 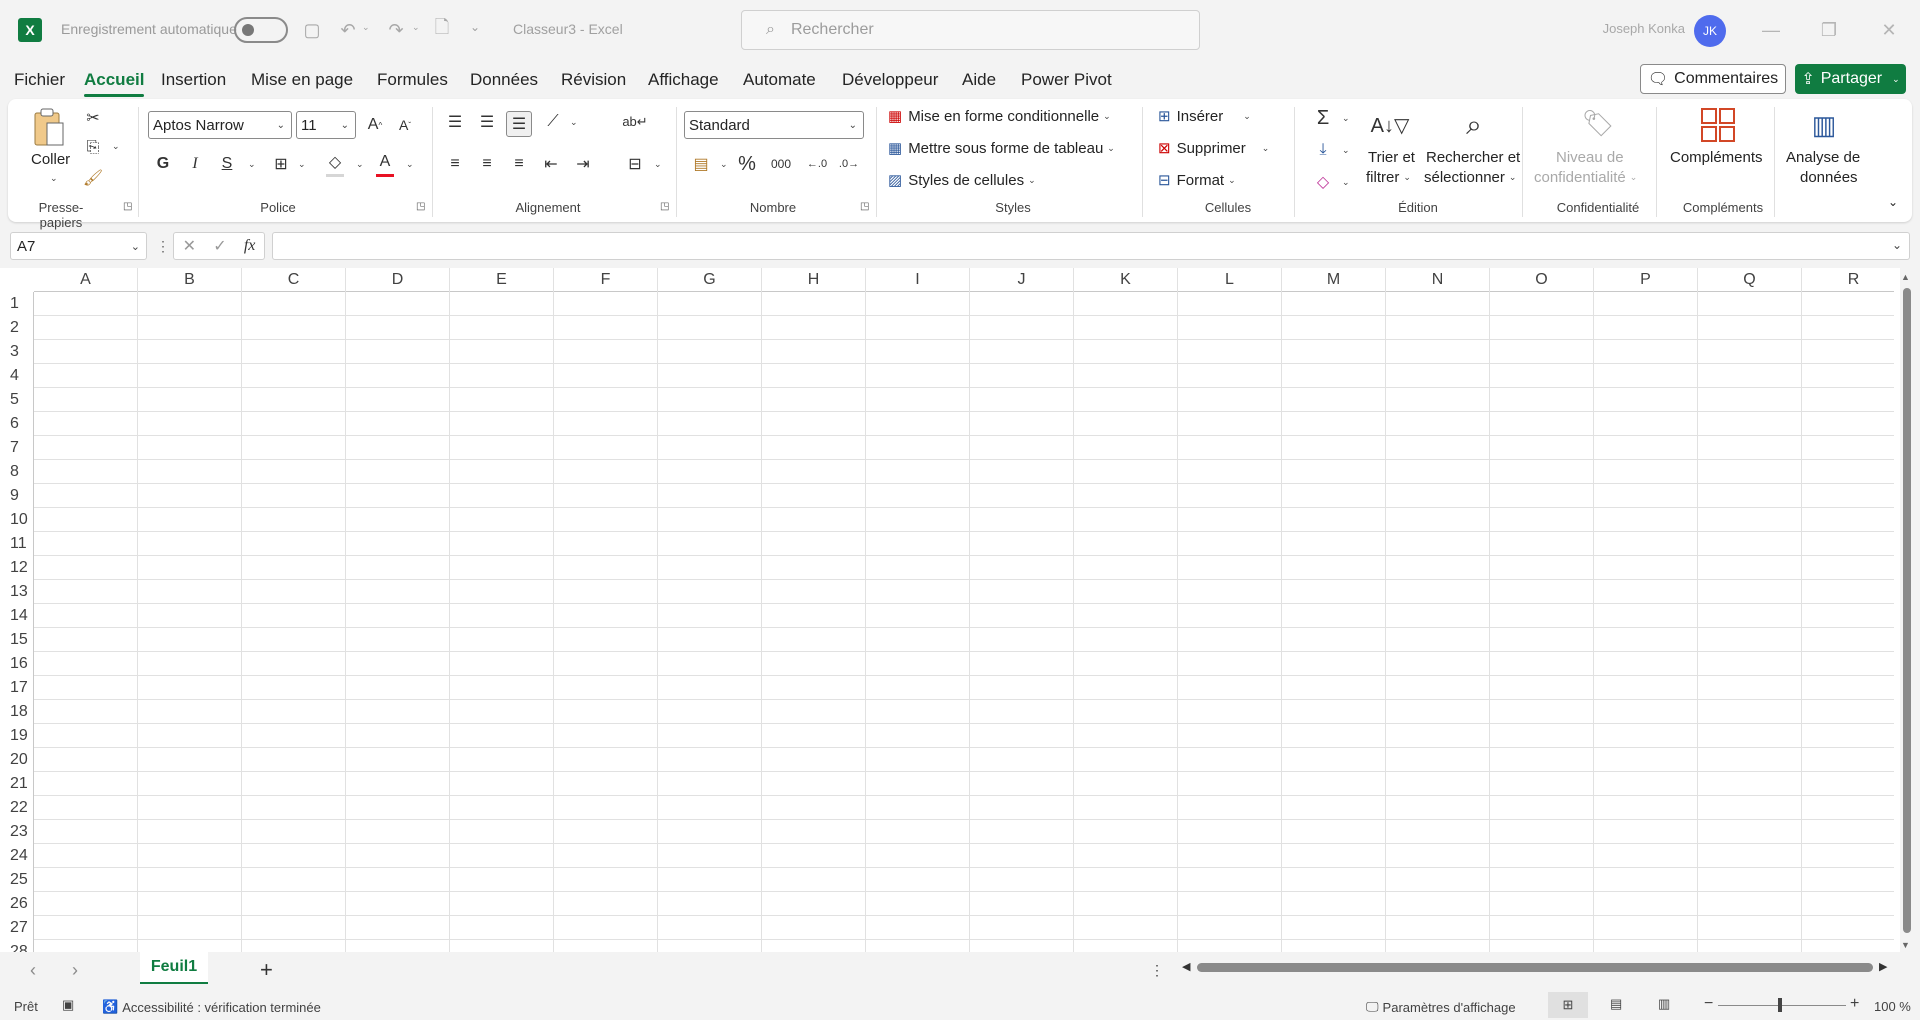 I want to click on insert-function-button: fx, so click(x=250, y=246).